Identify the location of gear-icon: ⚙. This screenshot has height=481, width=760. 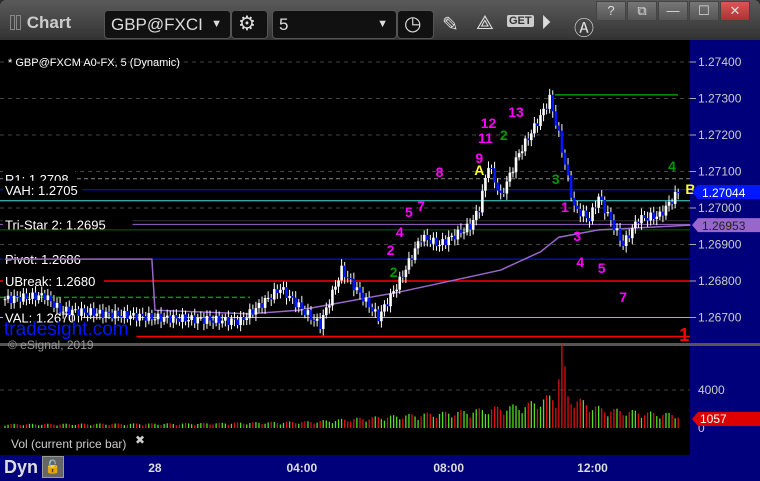
(247, 24).